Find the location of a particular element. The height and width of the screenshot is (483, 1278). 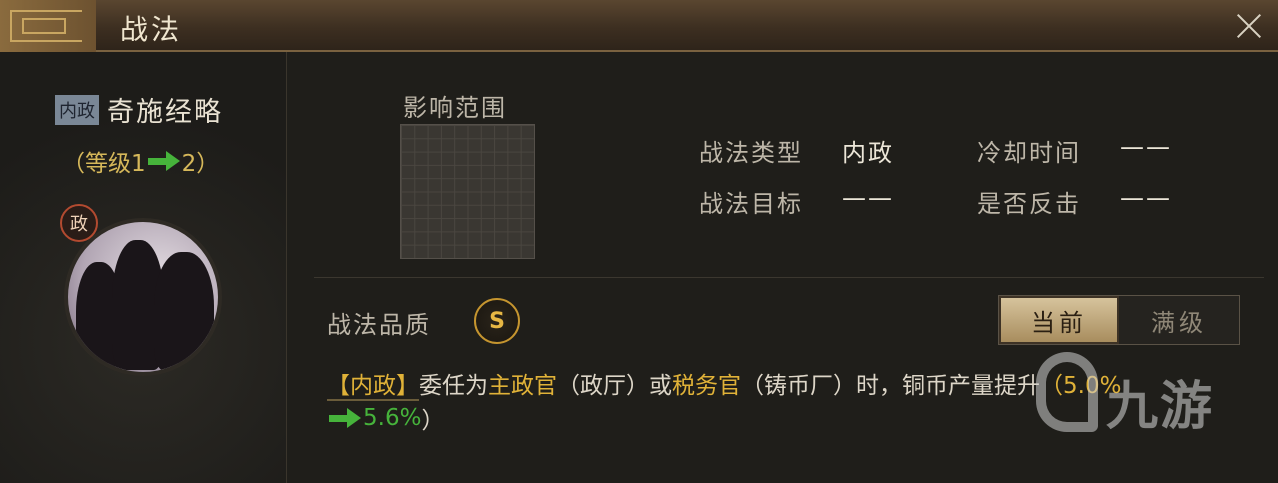

range-grid is located at coordinates (467, 191).